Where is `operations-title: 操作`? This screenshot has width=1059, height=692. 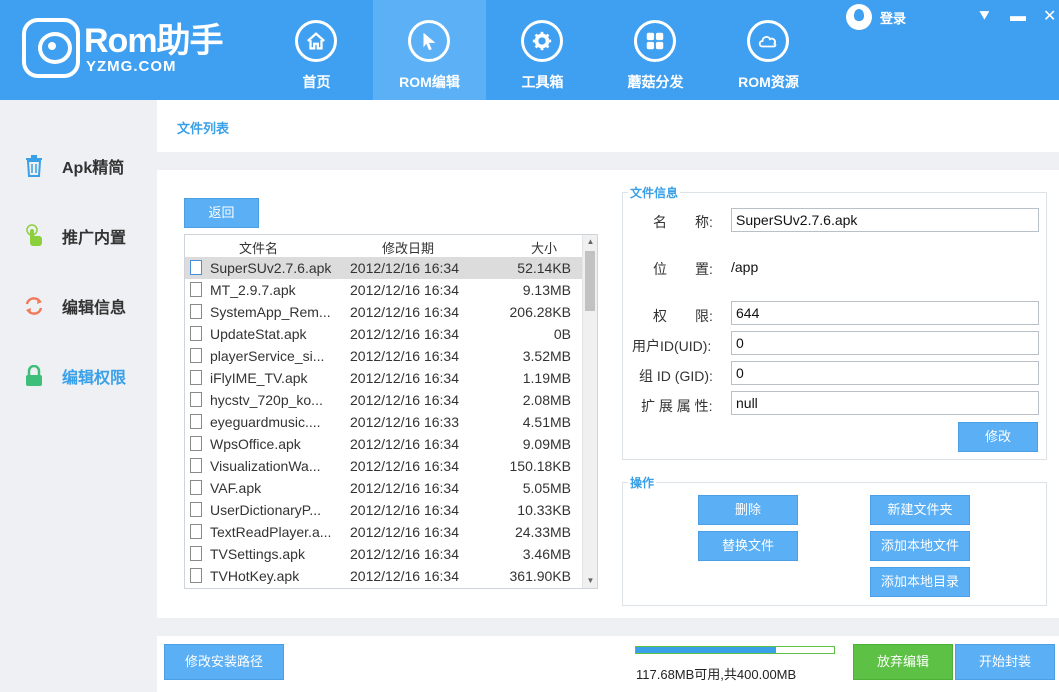 operations-title: 操作 is located at coordinates (642, 482).